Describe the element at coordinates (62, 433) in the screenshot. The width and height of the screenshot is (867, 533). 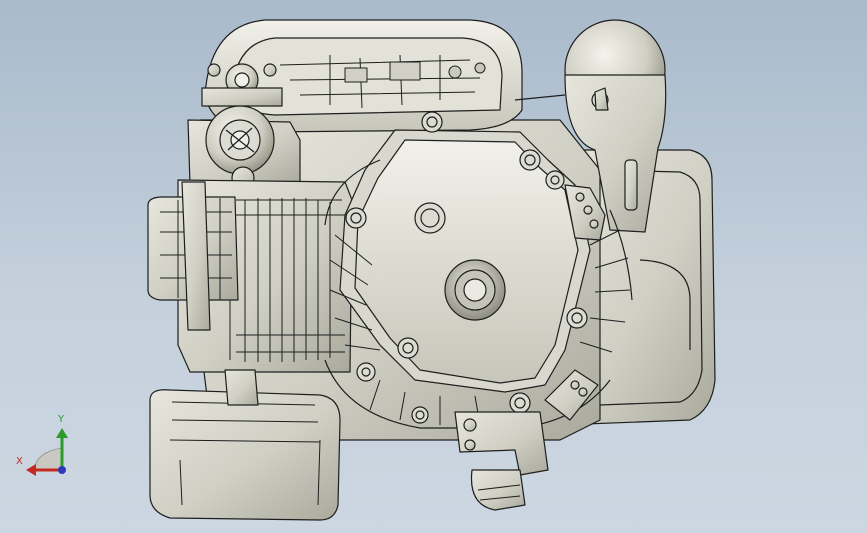
I see `triad-y-arrow` at that location.